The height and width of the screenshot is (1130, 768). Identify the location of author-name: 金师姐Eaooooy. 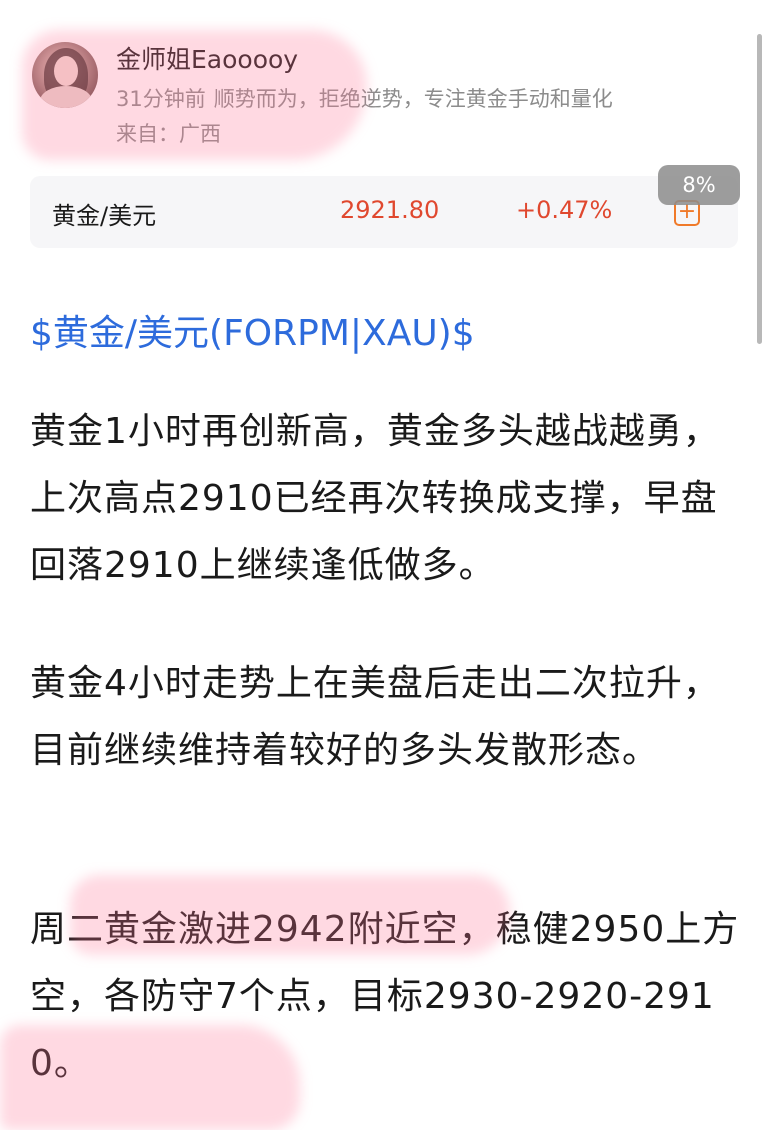
(207, 58).